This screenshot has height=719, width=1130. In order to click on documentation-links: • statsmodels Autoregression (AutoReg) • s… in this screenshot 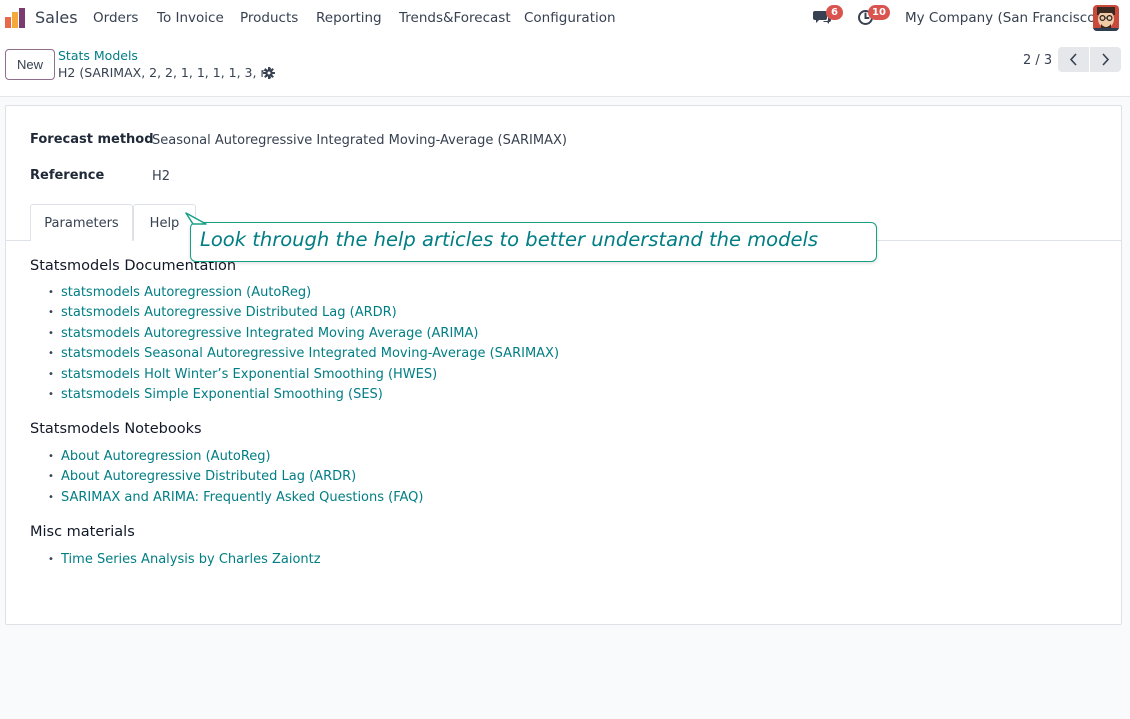, I will do `click(303, 343)`.